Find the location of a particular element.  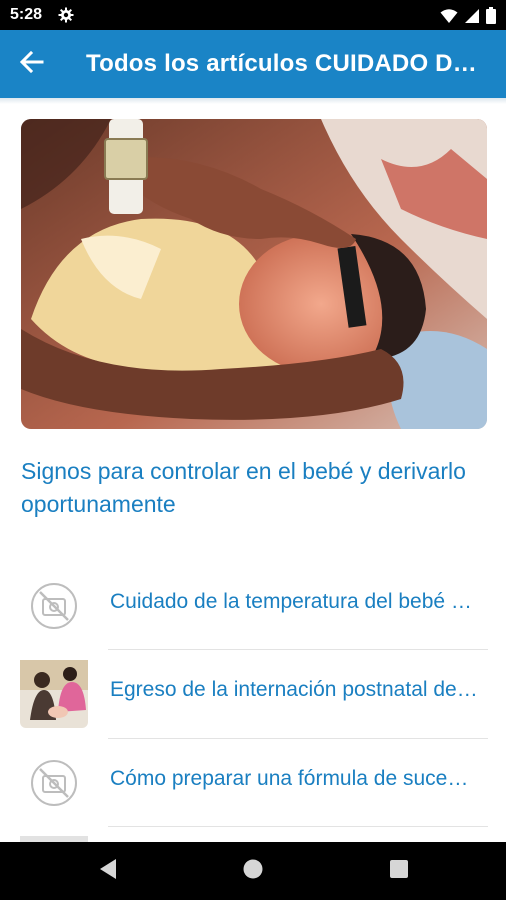

app-bar: Todos los artículos CUIDADO DEL BEBÉ is located at coordinates (253, 64).